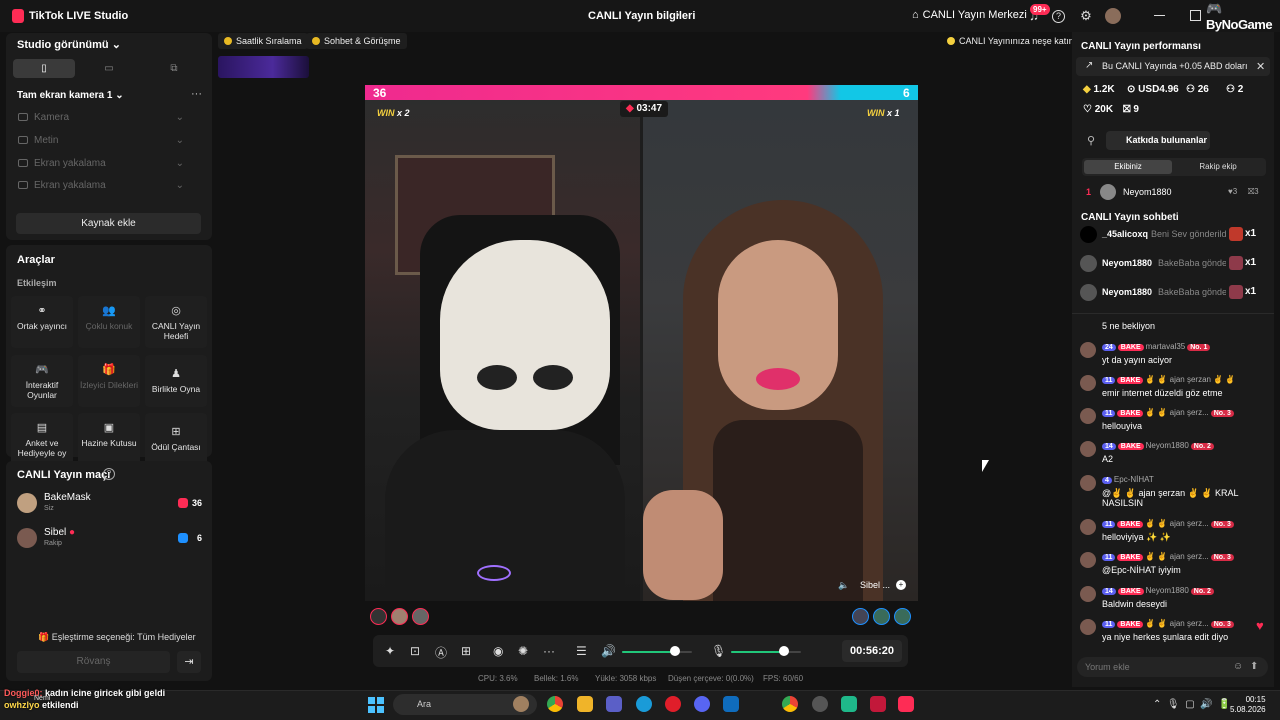 This screenshot has height=720, width=1280. What do you see at coordinates (878, 704) in the screenshot?
I see `media-player-icon` at bounding box center [878, 704].